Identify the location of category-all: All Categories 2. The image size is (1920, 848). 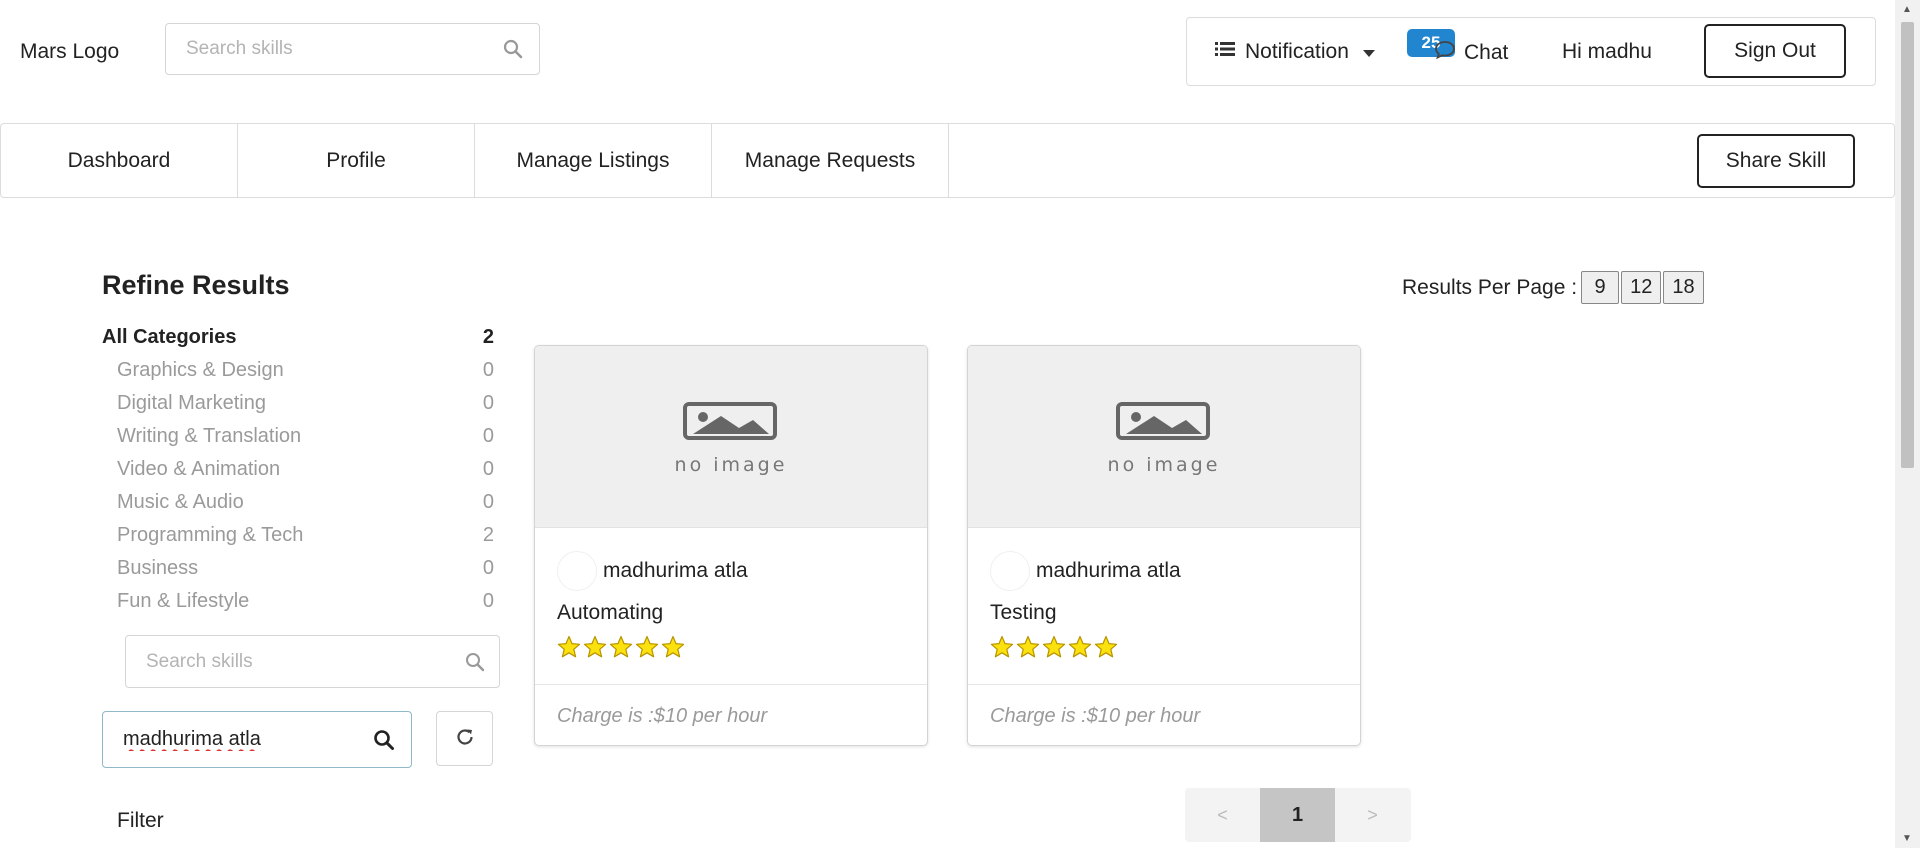
(298, 337).